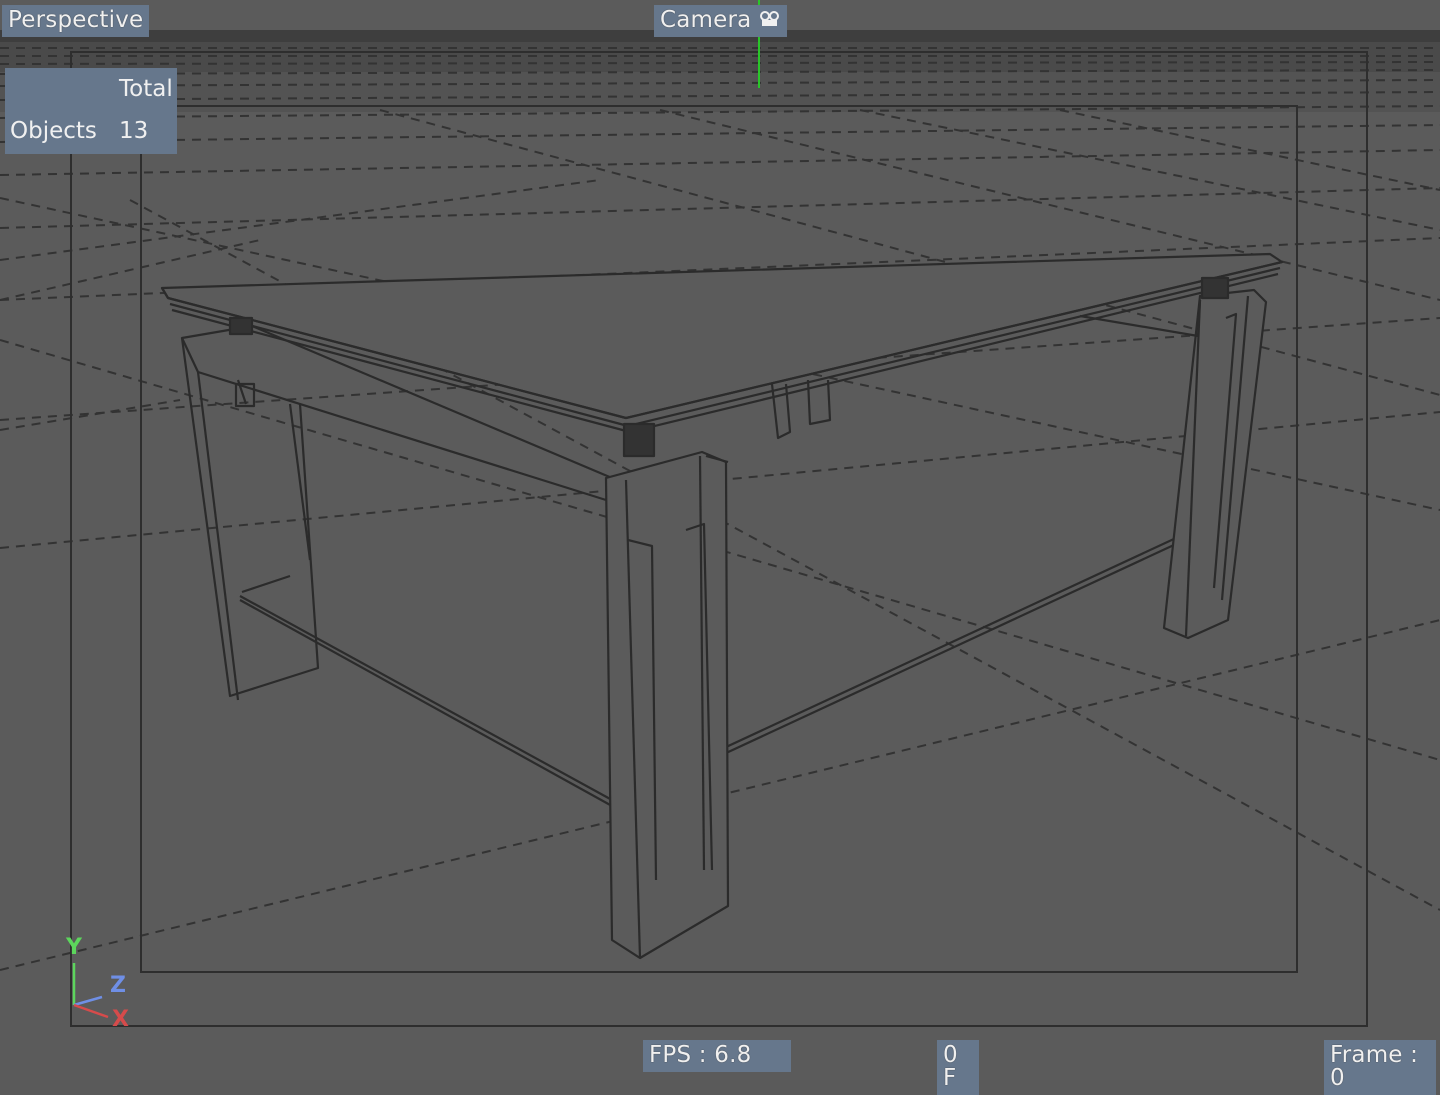  What do you see at coordinates (53, 131) in the screenshot?
I see `info-objects-label: Objects` at bounding box center [53, 131].